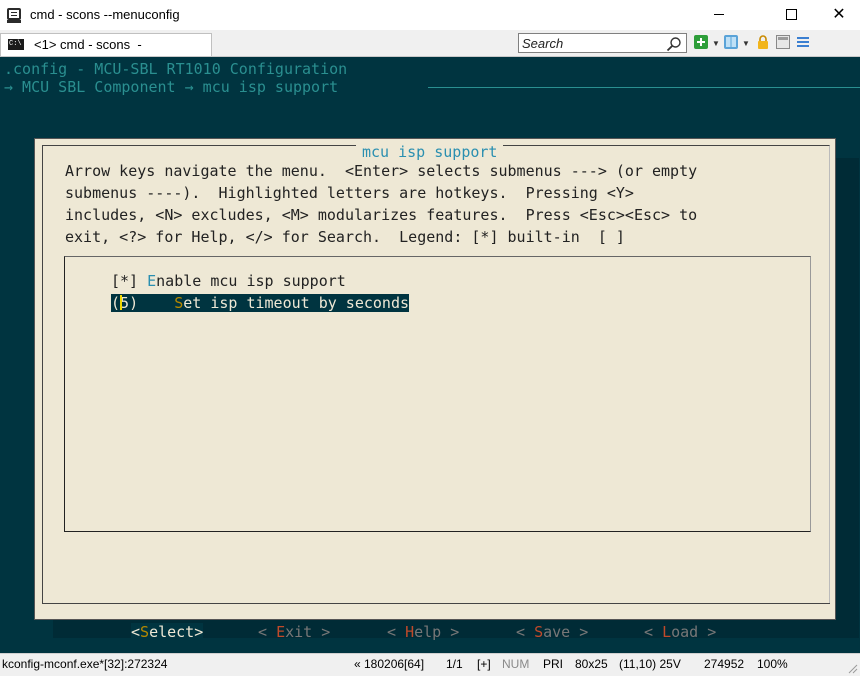  I want to click on menu-item-label: et isp timeout by seconds, so click(296, 303).